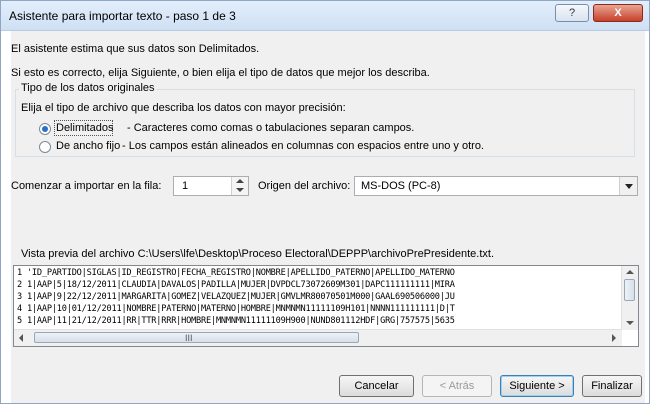 The width and height of the screenshot is (652, 406). I want to click on fixed-width-label: De ancho fijo, so click(88, 146).